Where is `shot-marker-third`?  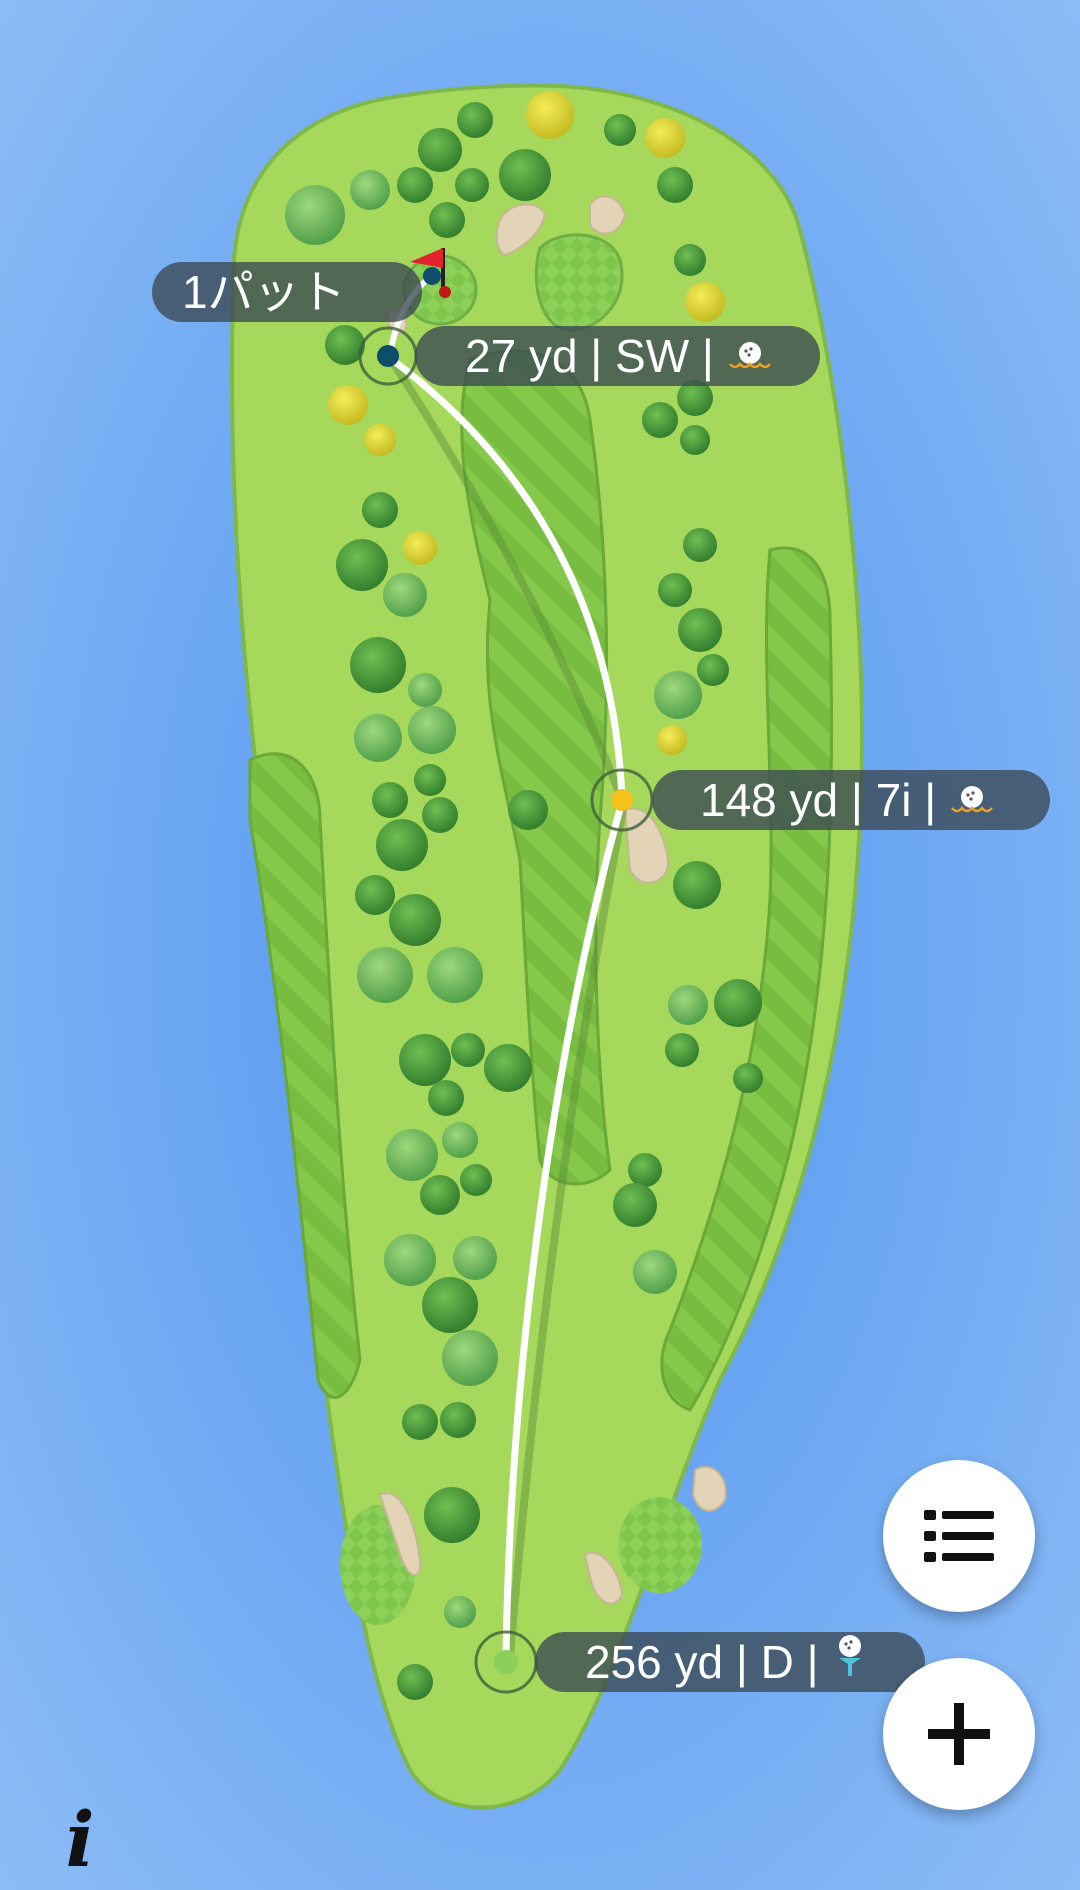
shot-marker-third is located at coordinates (388, 356).